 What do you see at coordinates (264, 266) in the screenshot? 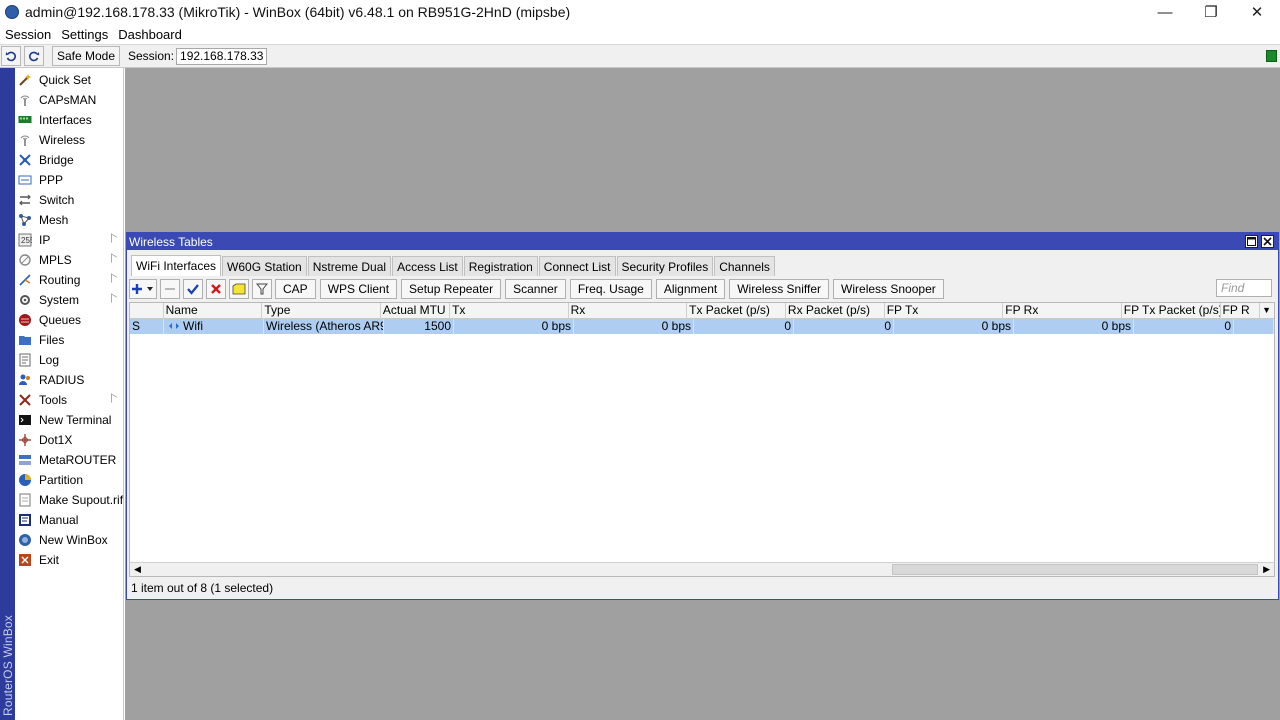
I see `tab-w60g-station: W60G Station` at bounding box center [264, 266].